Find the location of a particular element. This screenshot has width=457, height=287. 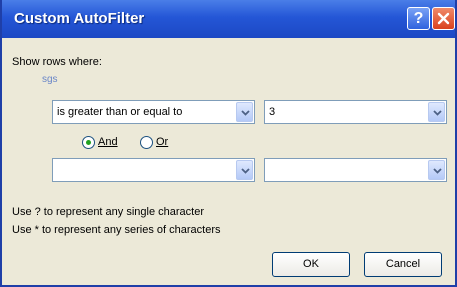

hint-single-char: Use ? to represent any single character is located at coordinates (108, 212).